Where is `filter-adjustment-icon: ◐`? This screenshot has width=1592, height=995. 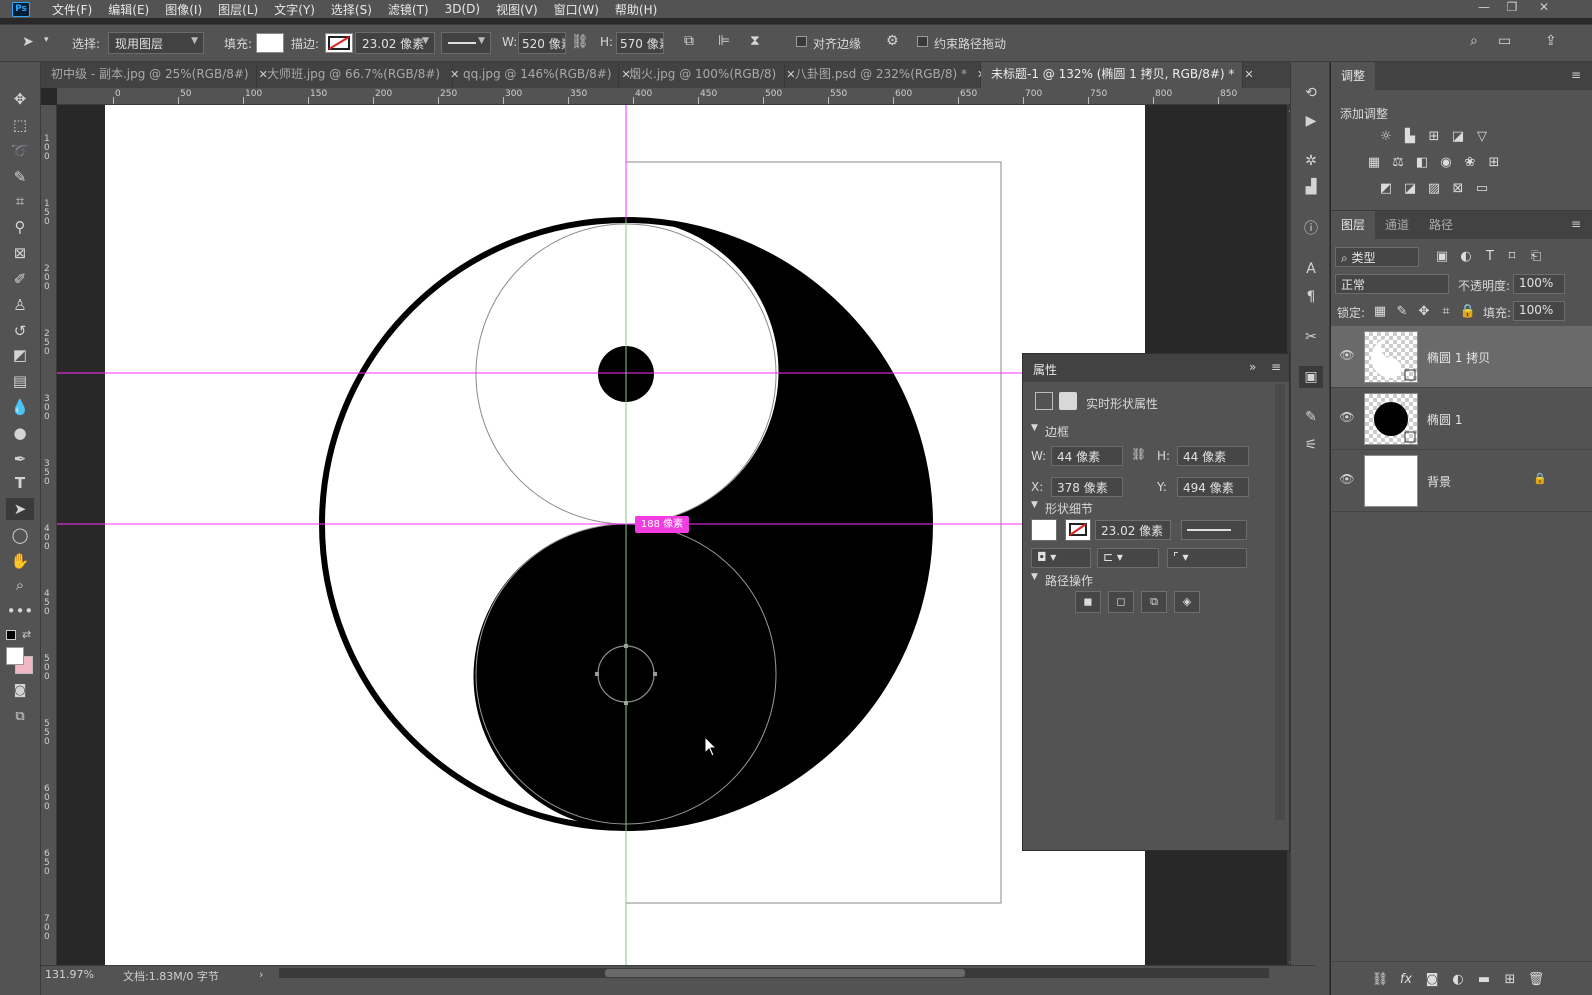 filter-adjustment-icon: ◐ is located at coordinates (1466, 257).